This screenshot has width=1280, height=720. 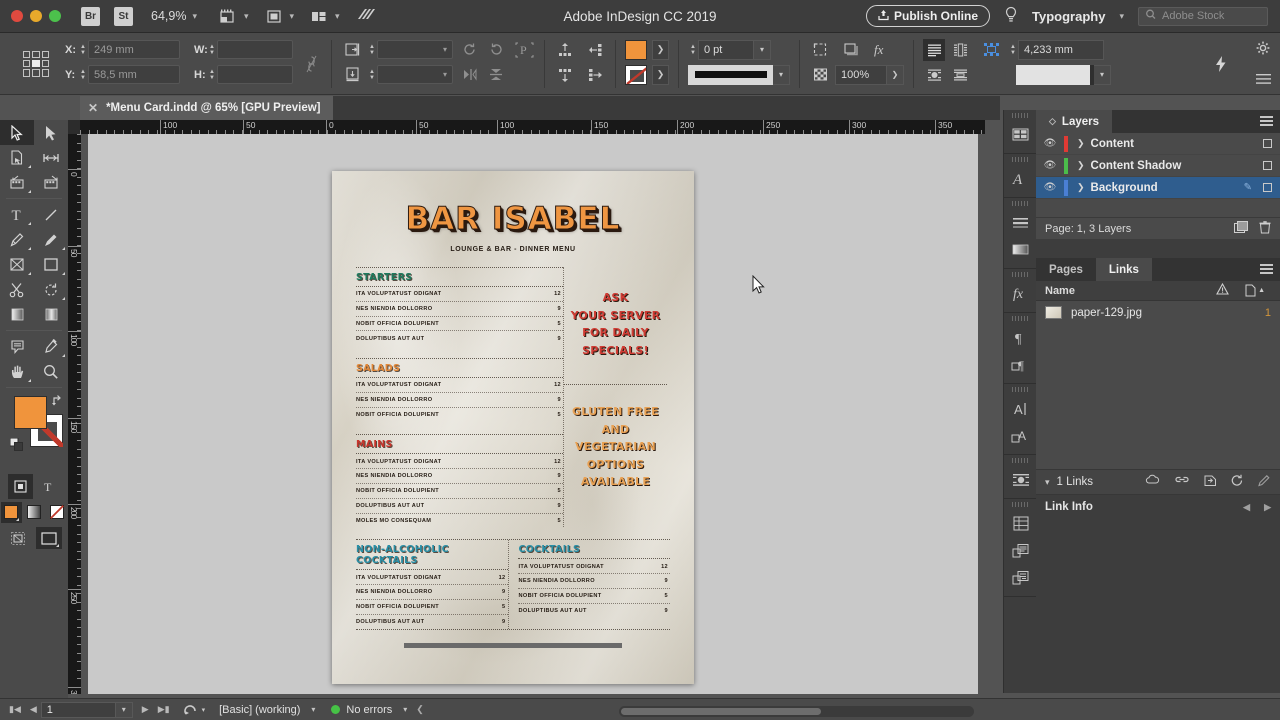 What do you see at coordinates (1055, 74) in the screenshot?
I see `gradient-feather-preview` at bounding box center [1055, 74].